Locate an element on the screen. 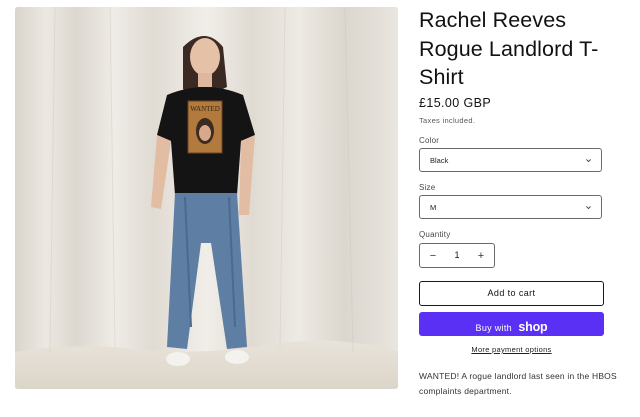  size-selected-value: M is located at coordinates (433, 207).